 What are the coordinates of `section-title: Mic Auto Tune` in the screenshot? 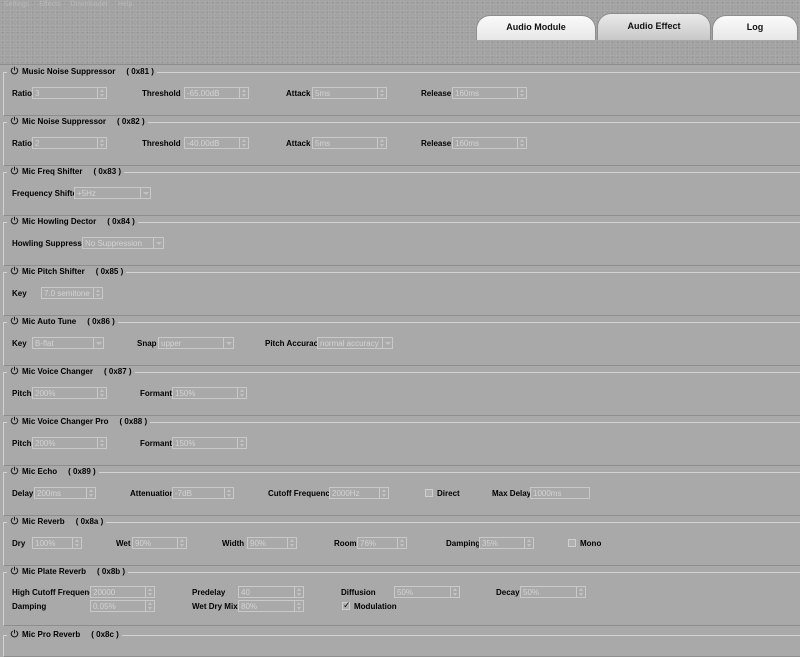 It's located at (49, 321).